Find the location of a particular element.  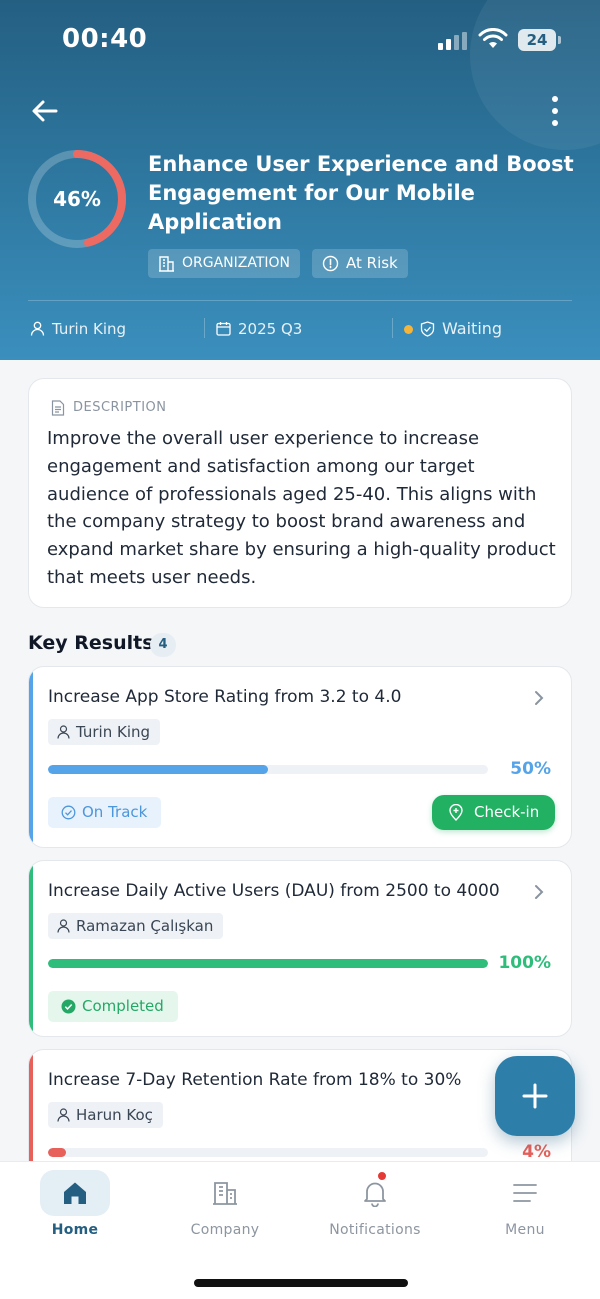

status-badge: Completed is located at coordinates (113, 1006).